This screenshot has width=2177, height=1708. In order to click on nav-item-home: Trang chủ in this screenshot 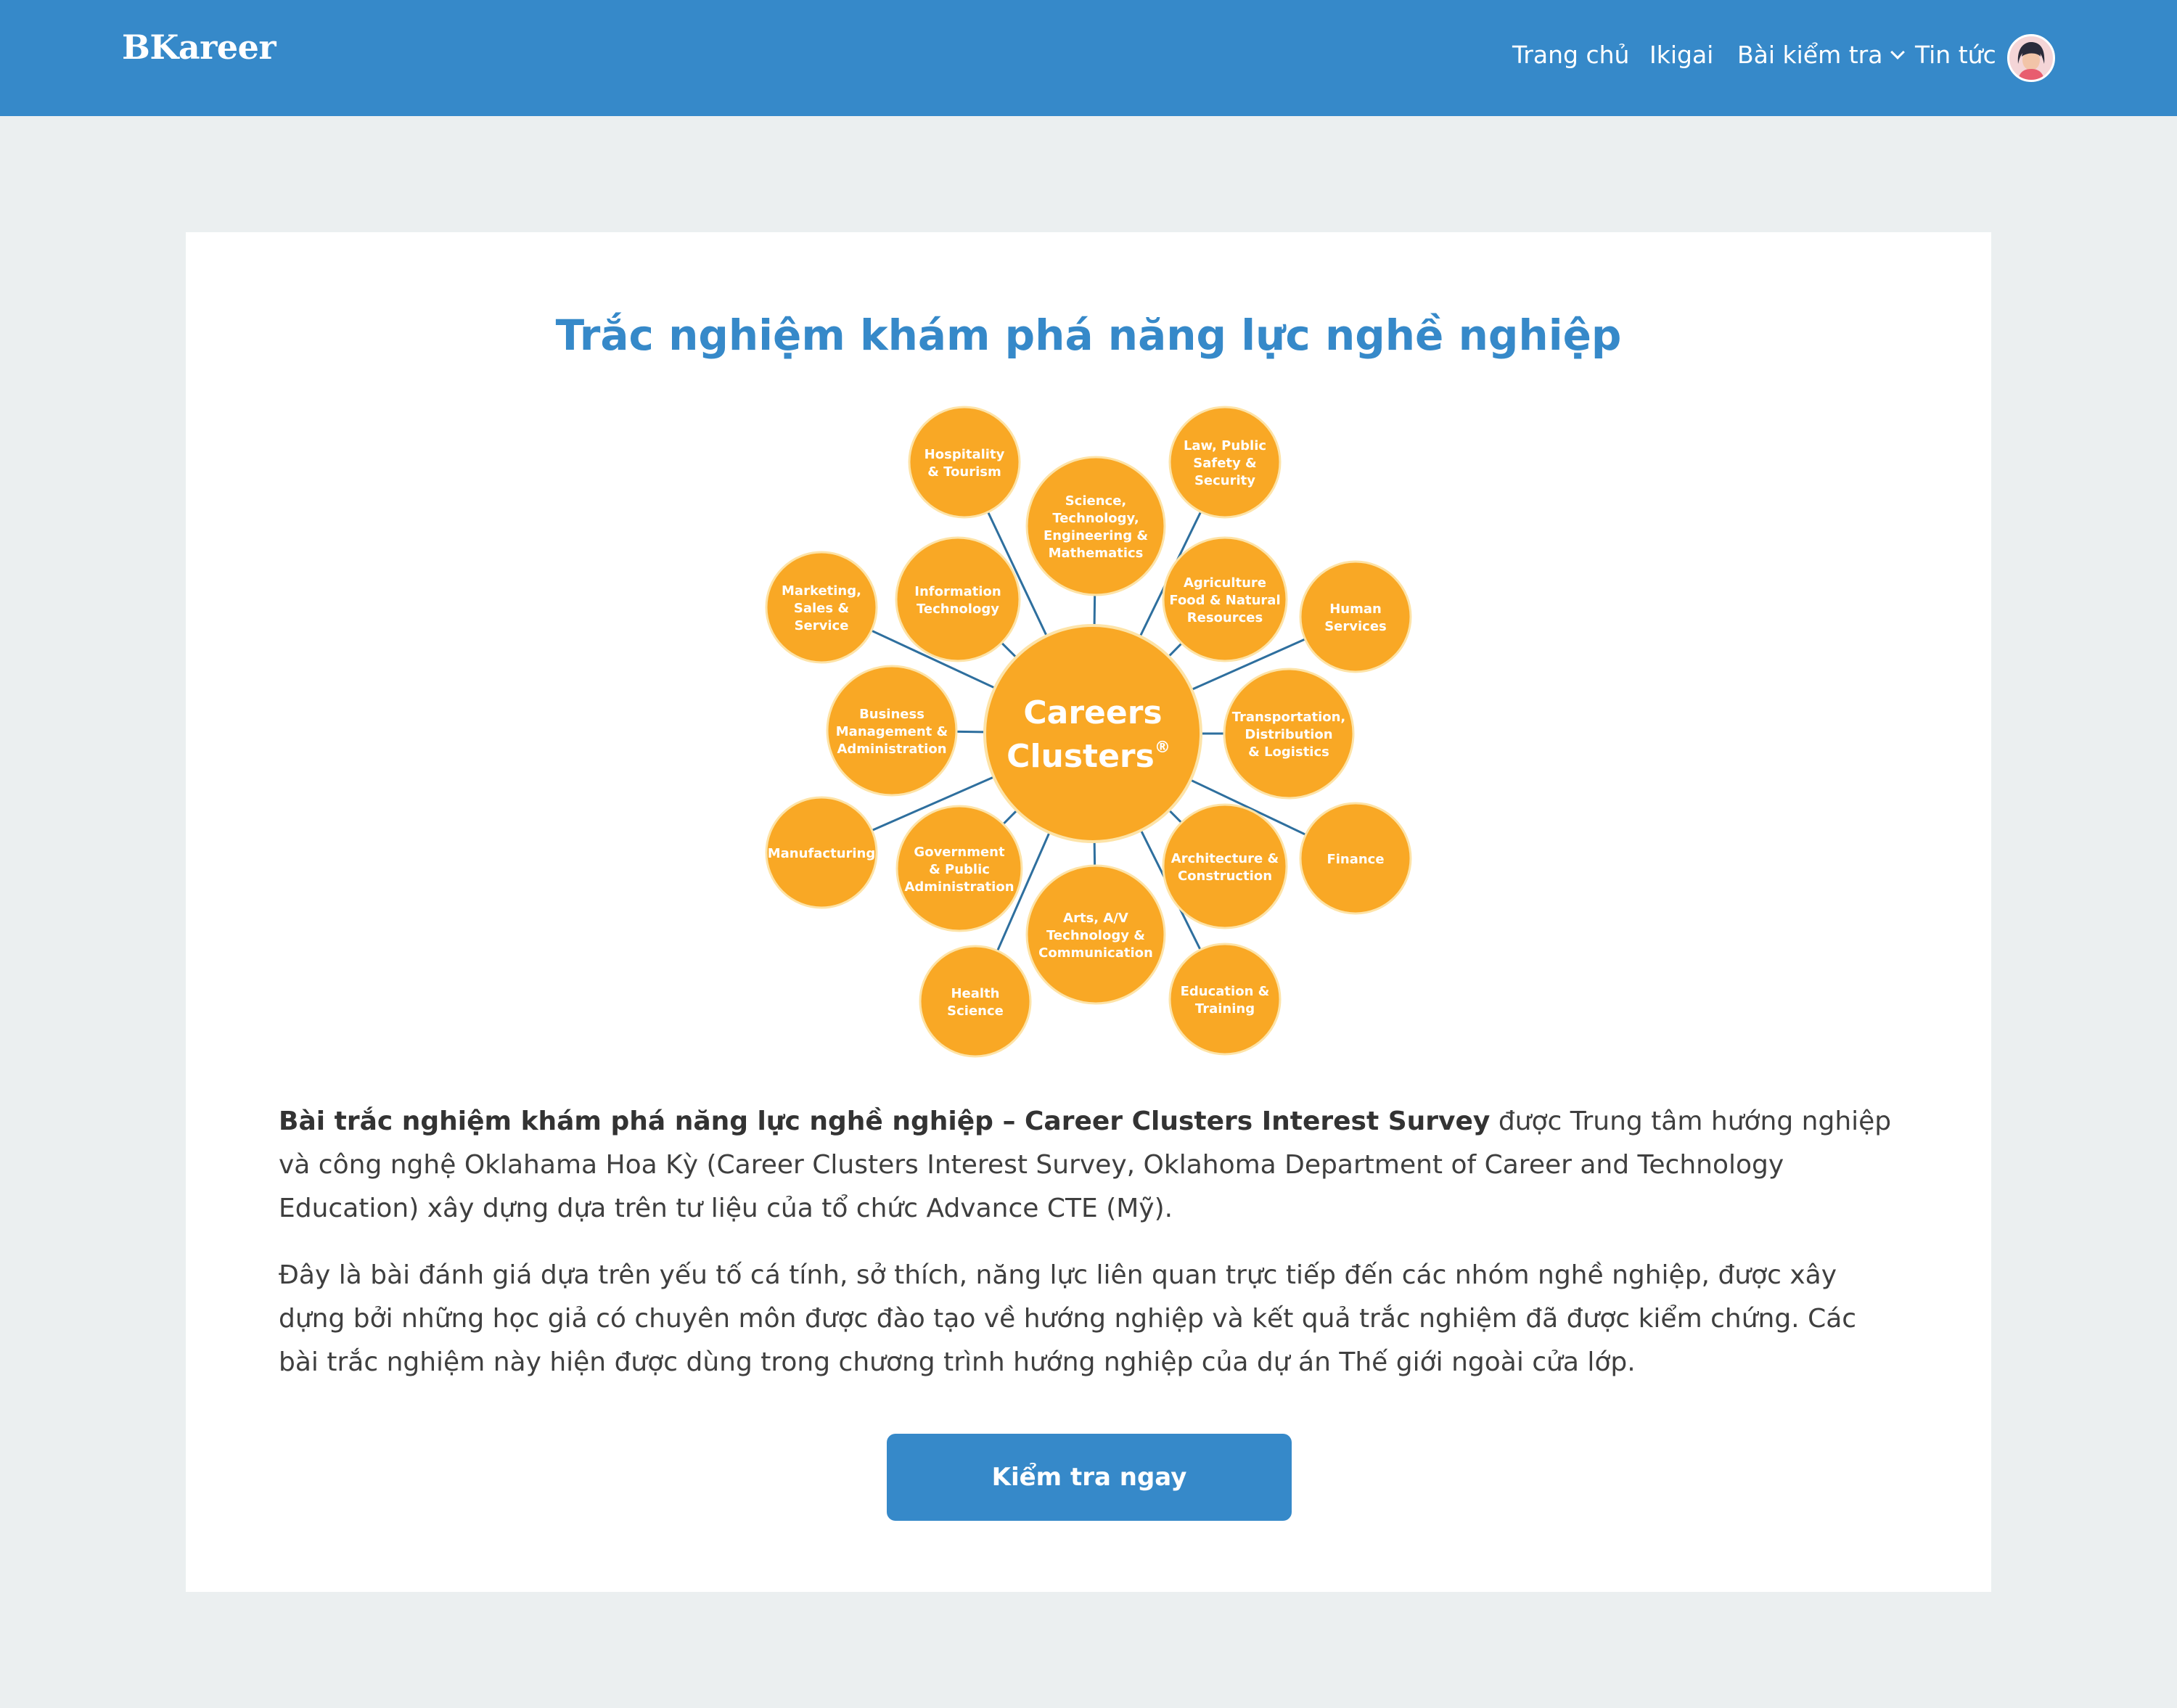, I will do `click(1570, 55)`.